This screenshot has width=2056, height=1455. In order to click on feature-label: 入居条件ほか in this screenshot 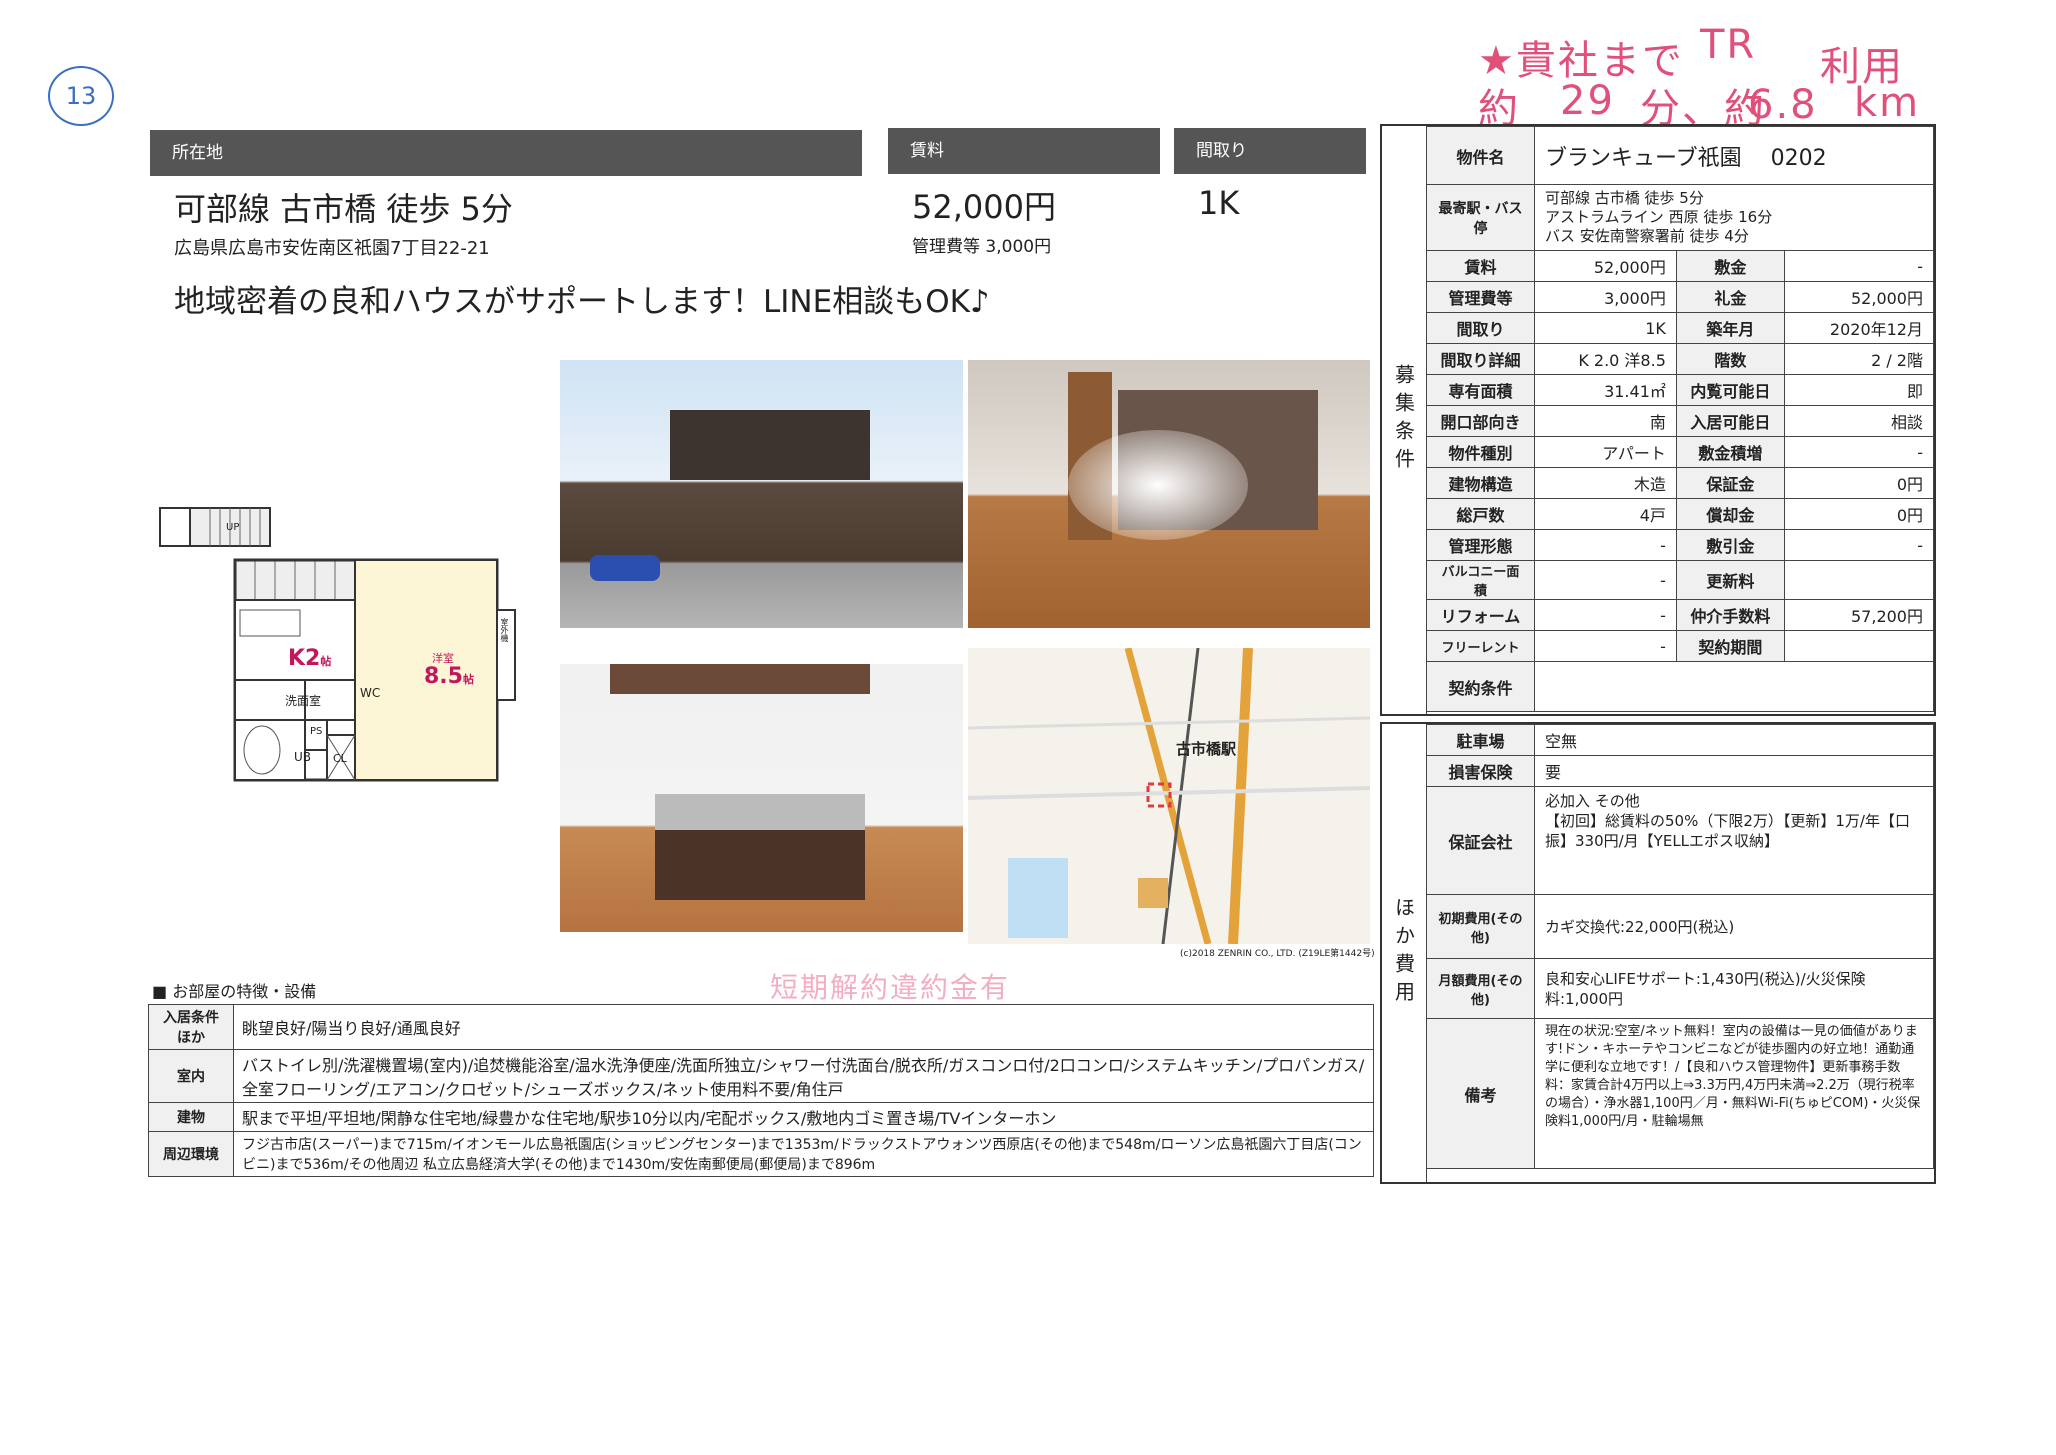, I will do `click(191, 1027)`.